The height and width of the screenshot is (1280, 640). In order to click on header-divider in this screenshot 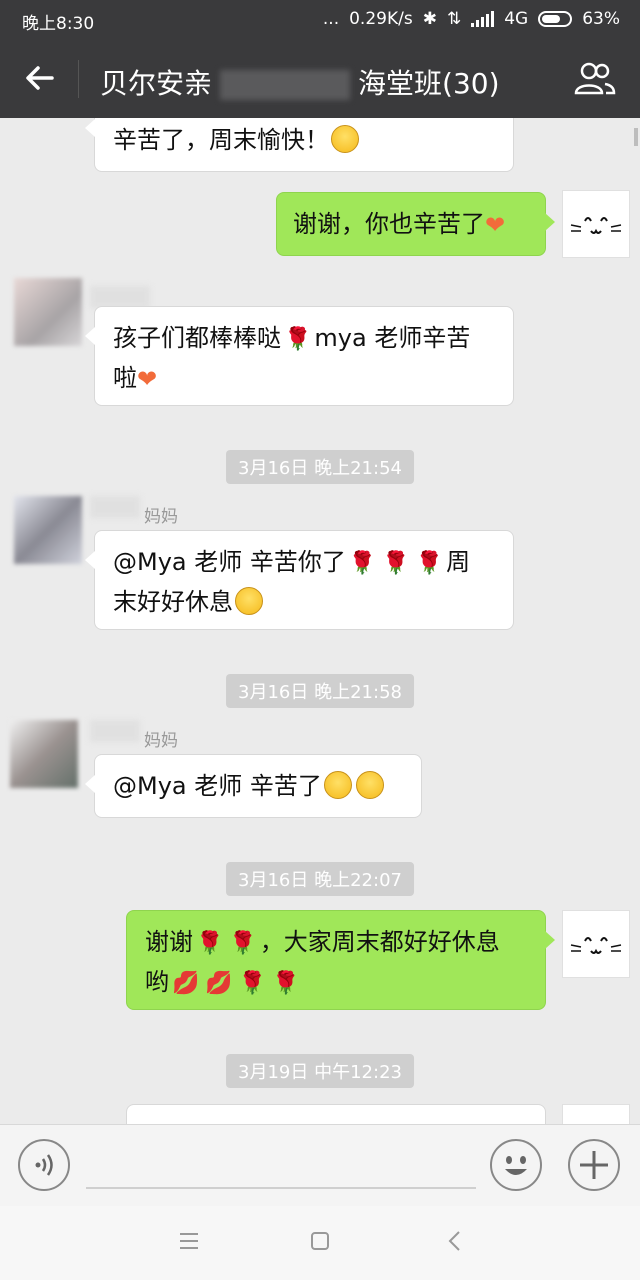, I will do `click(78, 79)`.